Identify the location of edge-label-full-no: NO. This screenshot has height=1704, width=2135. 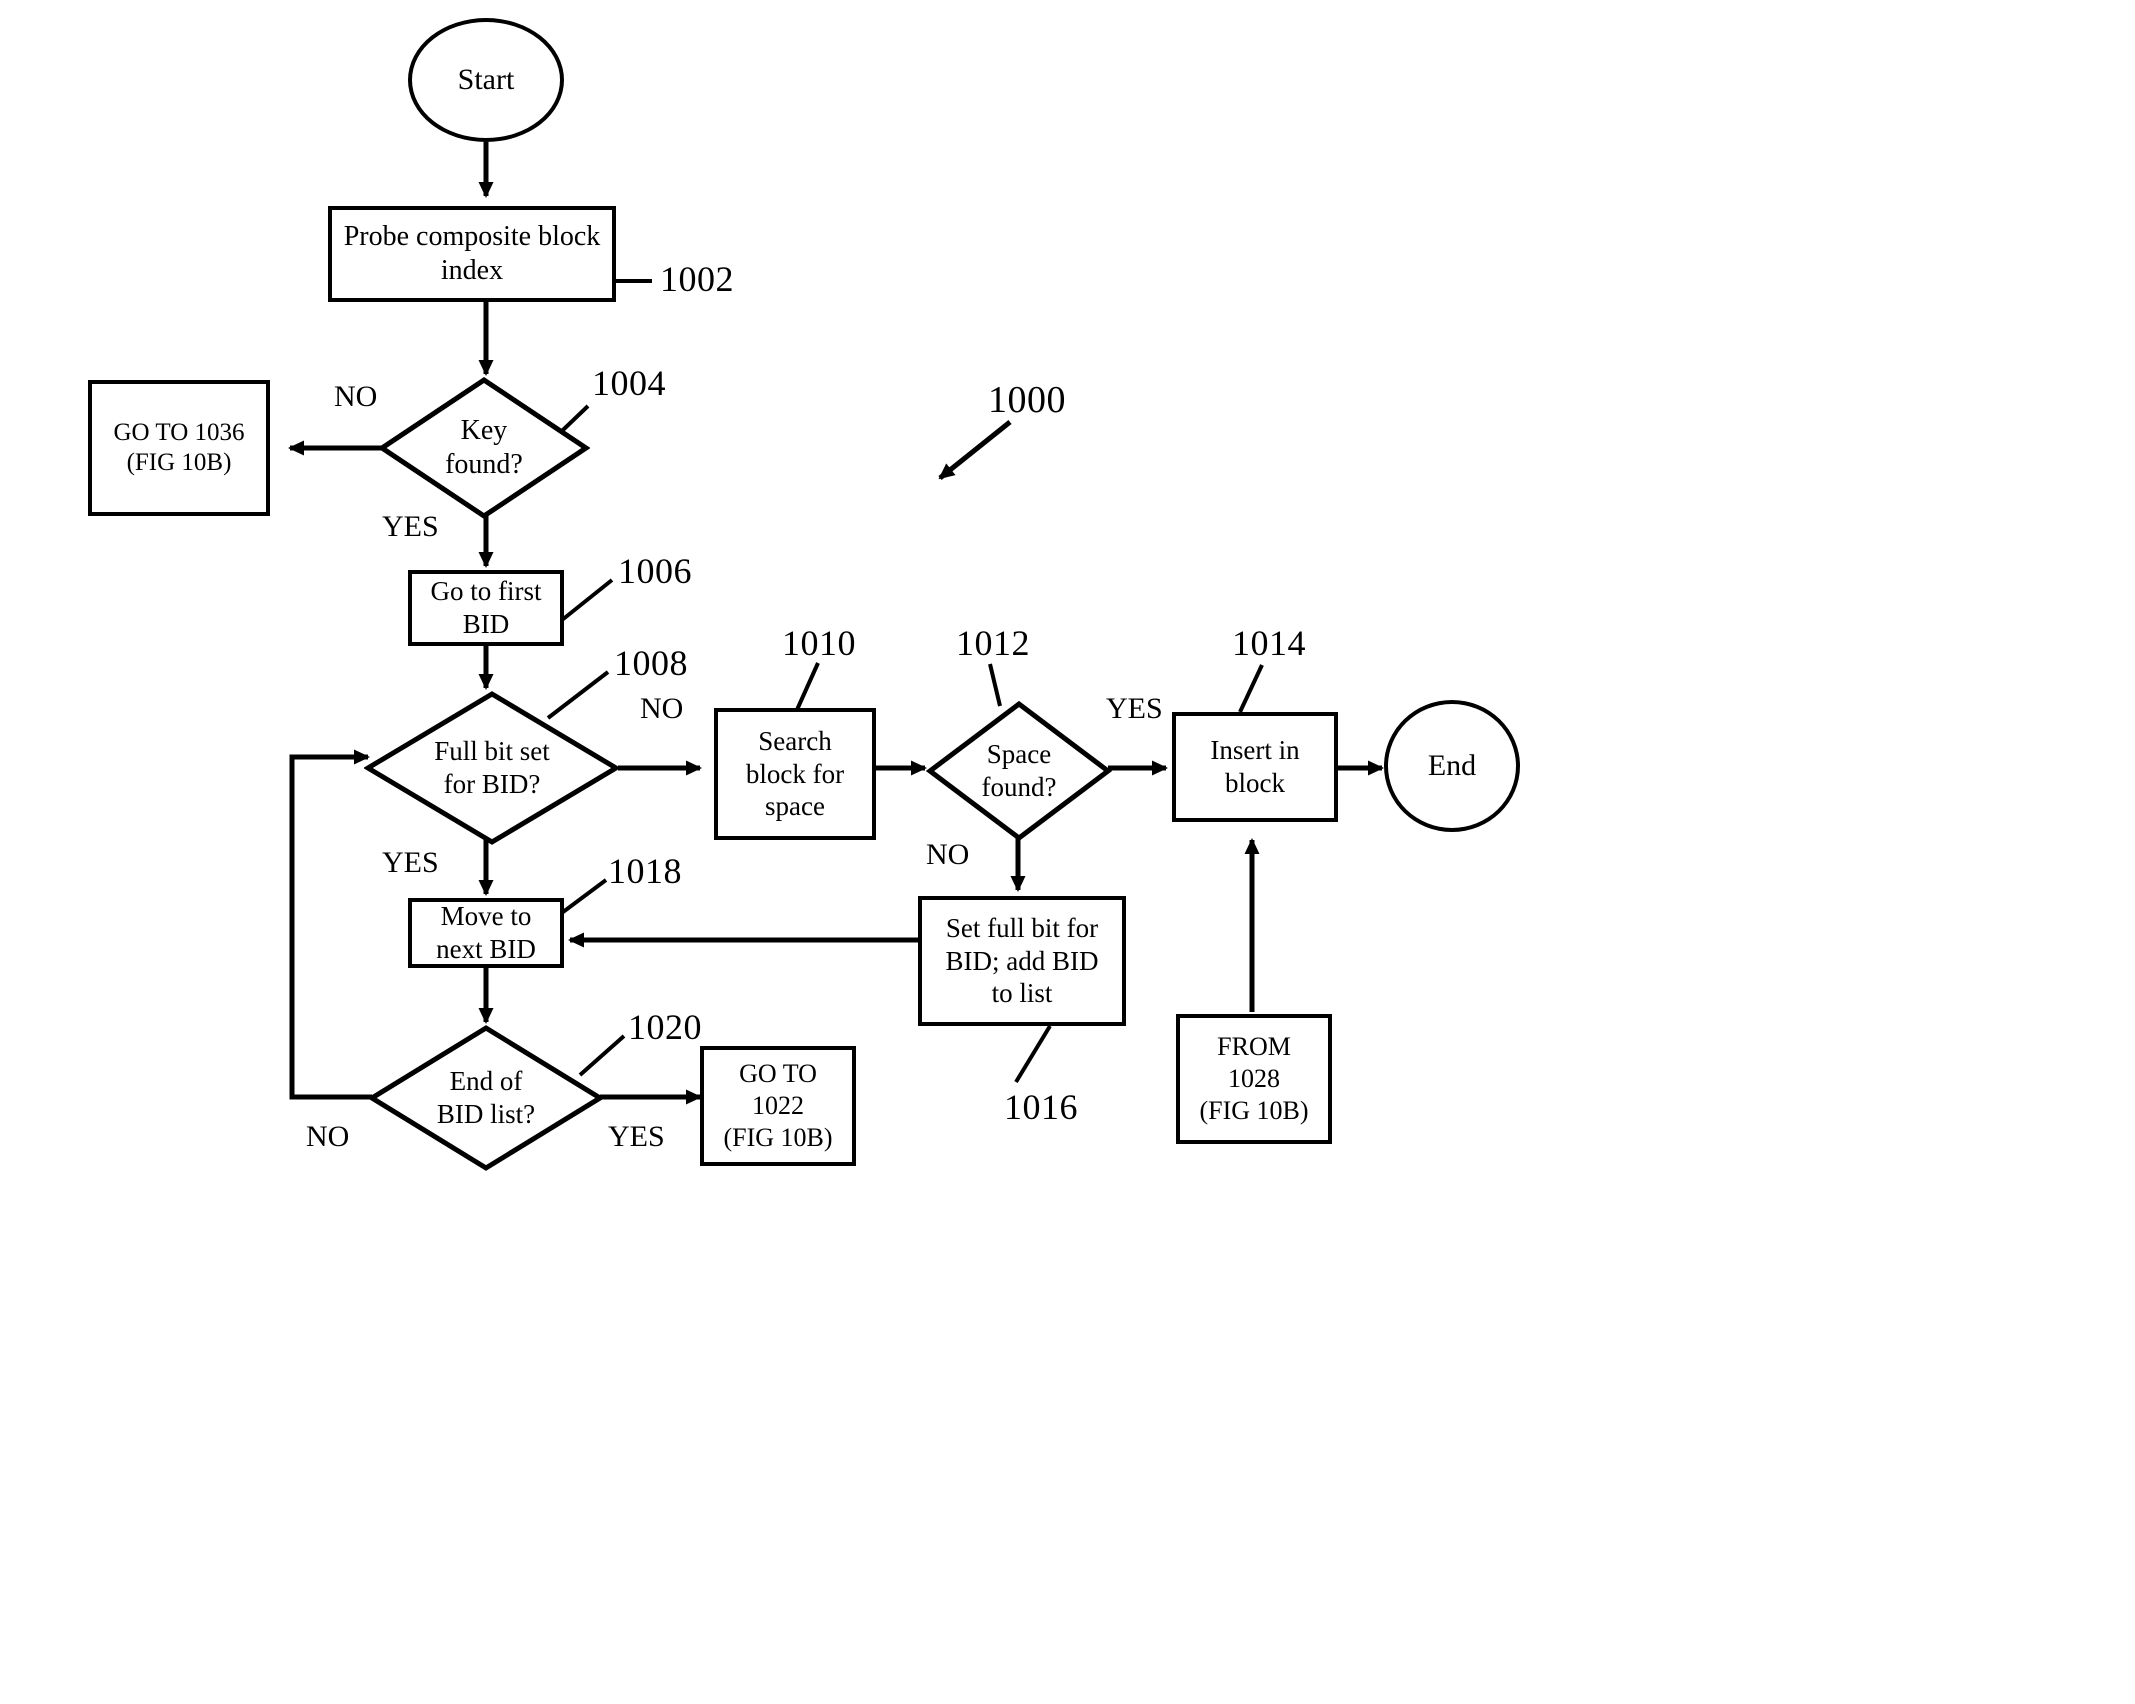
(662, 708).